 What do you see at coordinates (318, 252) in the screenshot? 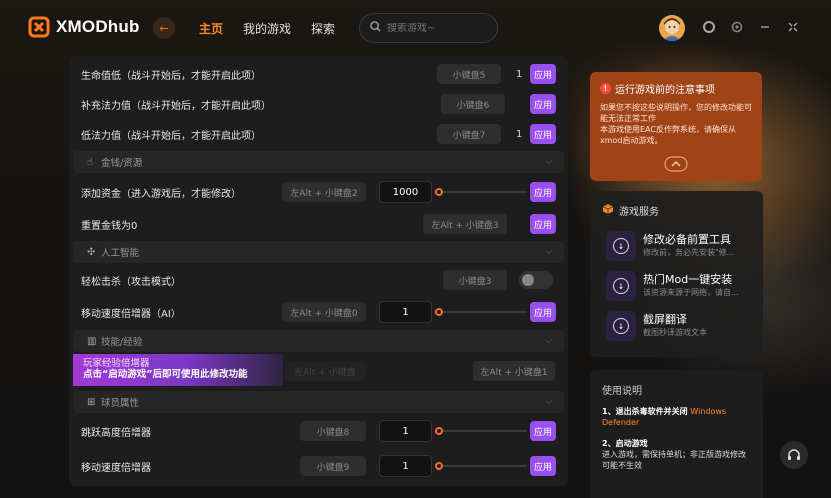
I see `section-ai: ✣ 人工智能 ⌵` at bounding box center [318, 252].